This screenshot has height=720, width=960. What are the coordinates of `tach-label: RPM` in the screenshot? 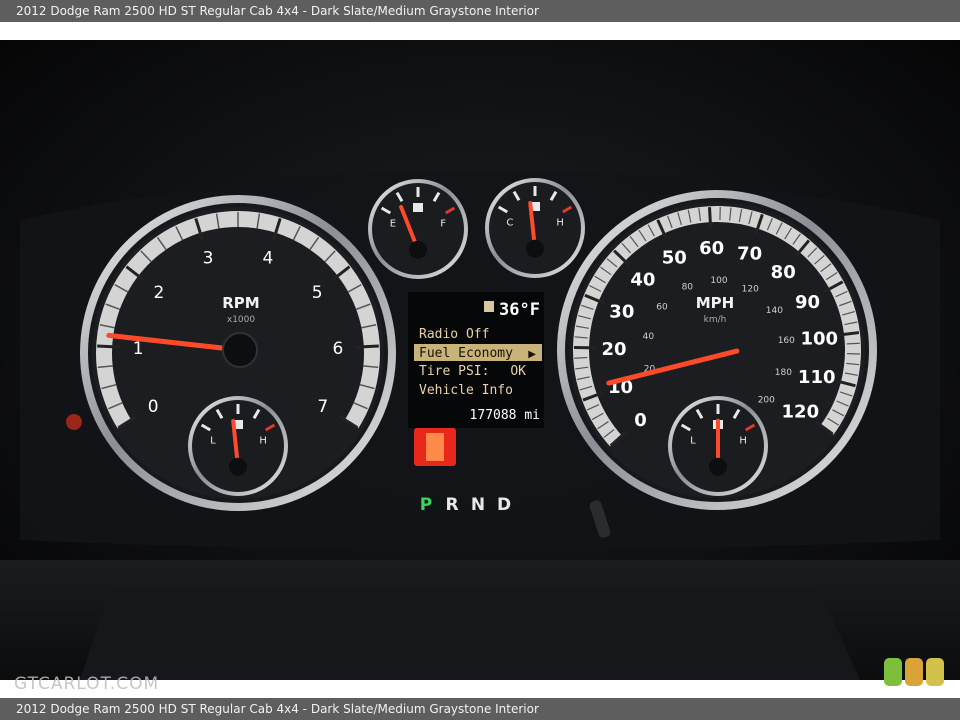 It's located at (240, 303).